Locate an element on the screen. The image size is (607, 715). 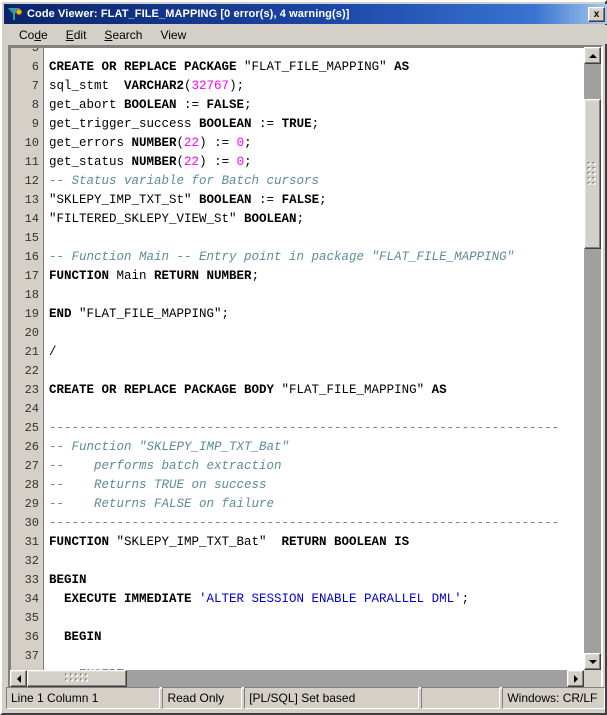
code-token-pl: Main is located at coordinates (135, 276).